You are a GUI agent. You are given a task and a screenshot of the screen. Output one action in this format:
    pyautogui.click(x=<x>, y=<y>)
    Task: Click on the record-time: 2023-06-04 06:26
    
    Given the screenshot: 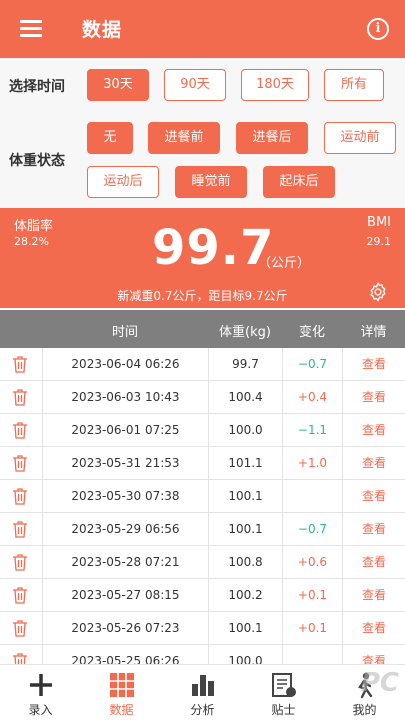 What is the action you would take?
    pyautogui.click(x=125, y=364)
    